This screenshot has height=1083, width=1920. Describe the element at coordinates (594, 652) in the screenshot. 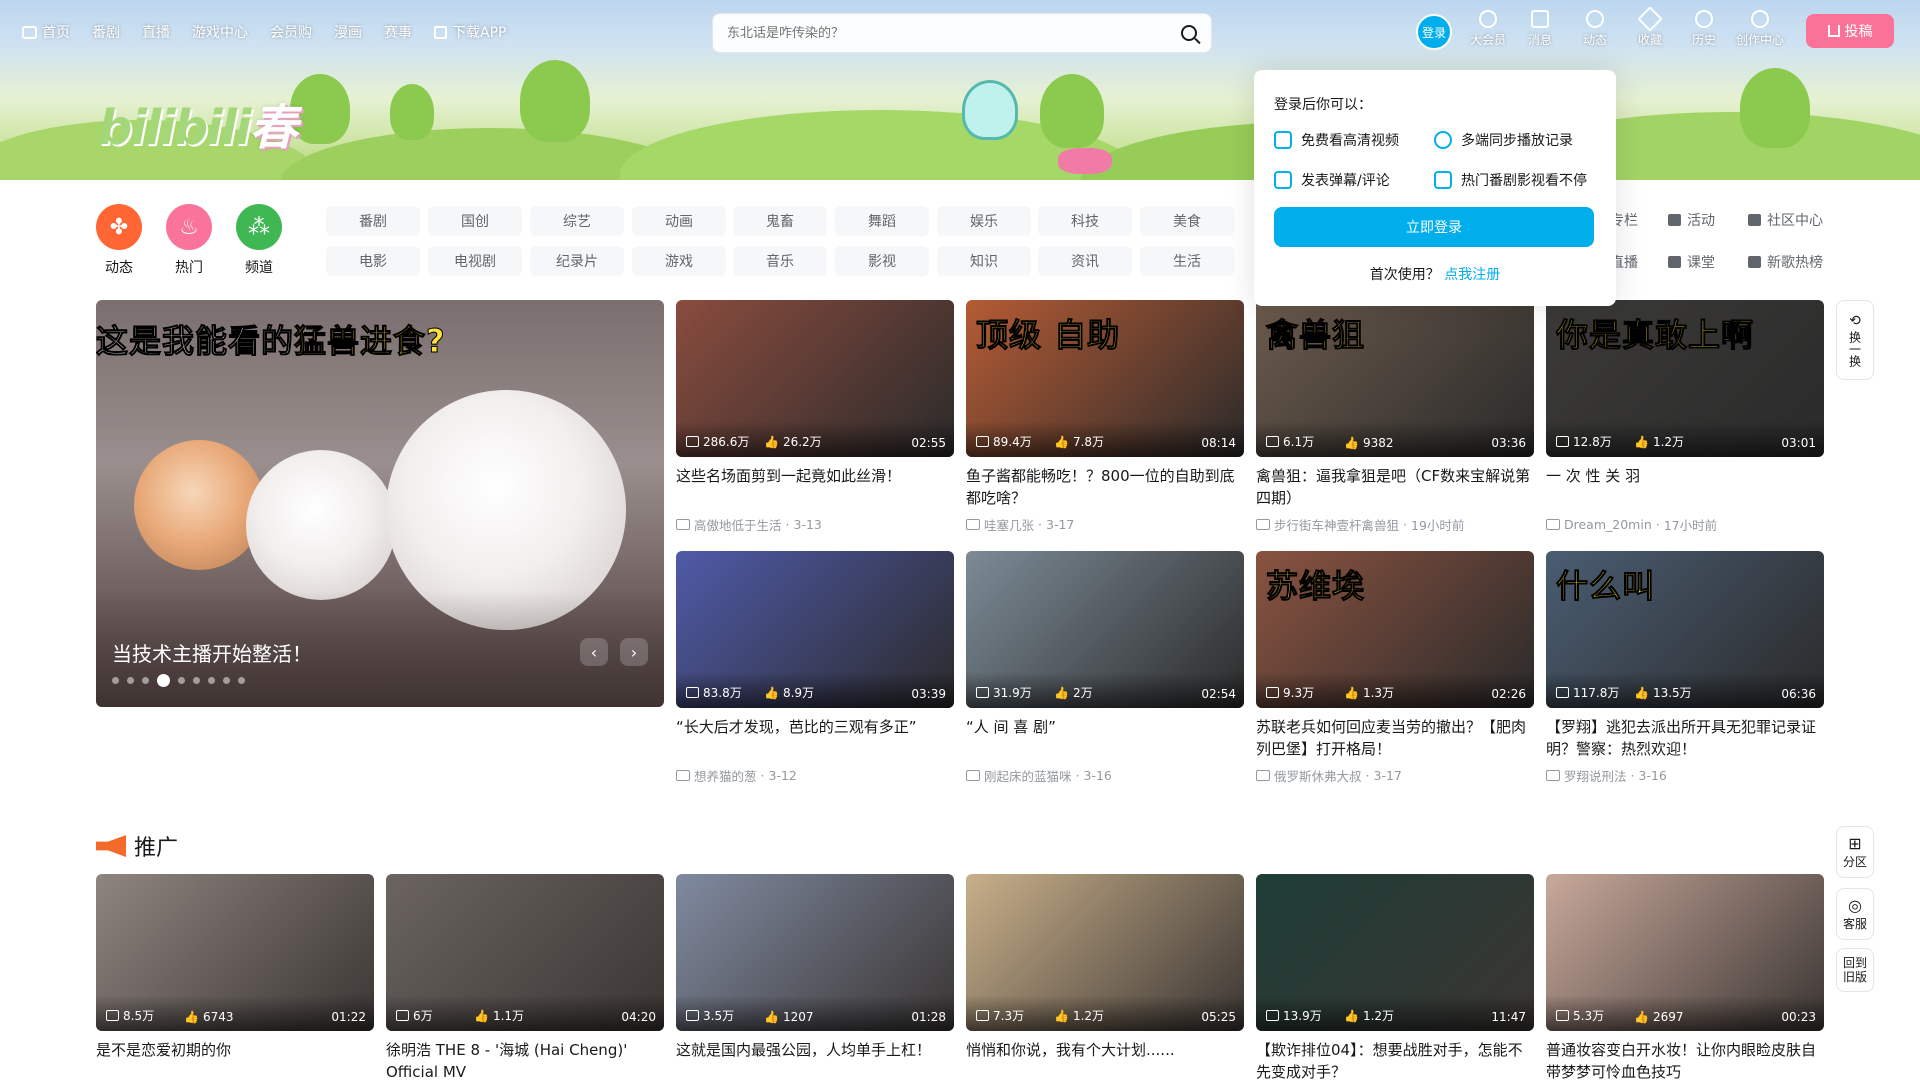

I see `carousel-prev-button: ‹` at that location.